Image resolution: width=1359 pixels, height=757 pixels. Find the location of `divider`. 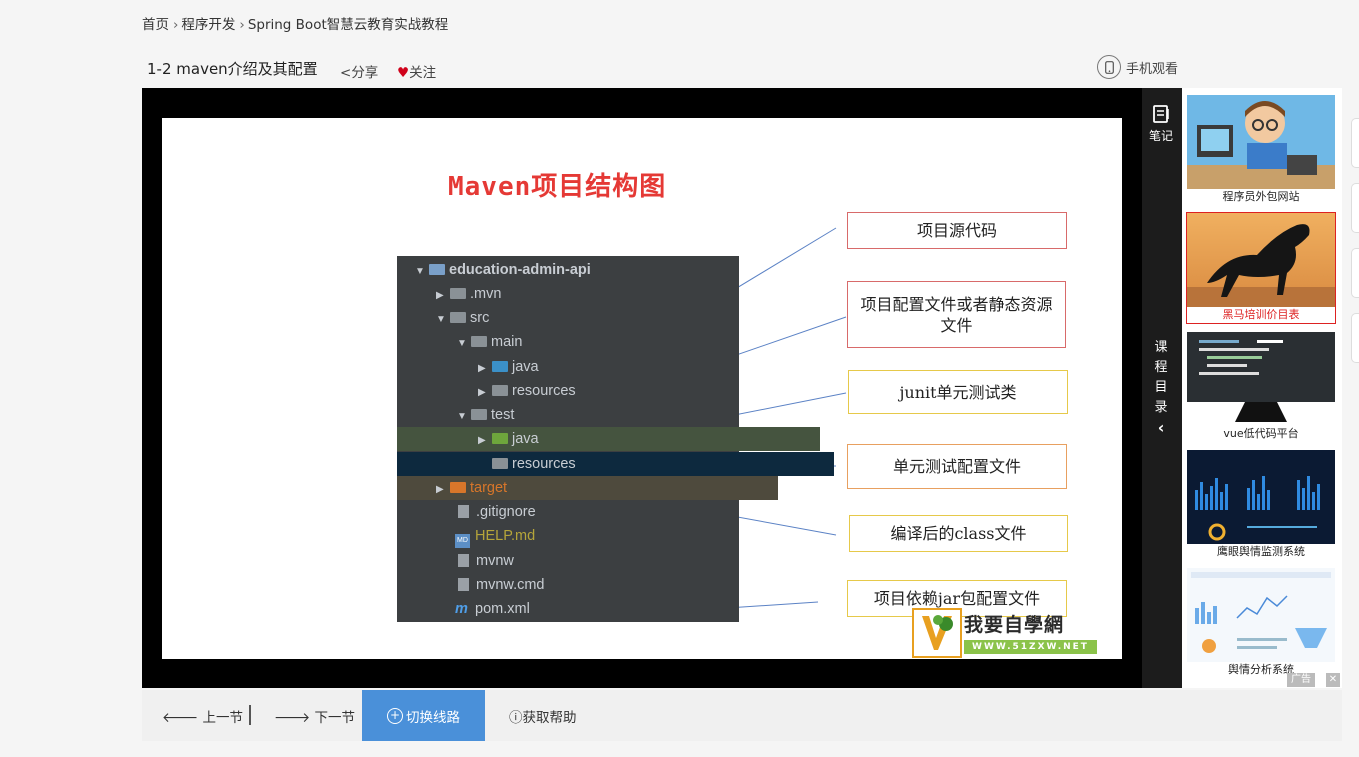

divider is located at coordinates (250, 715).